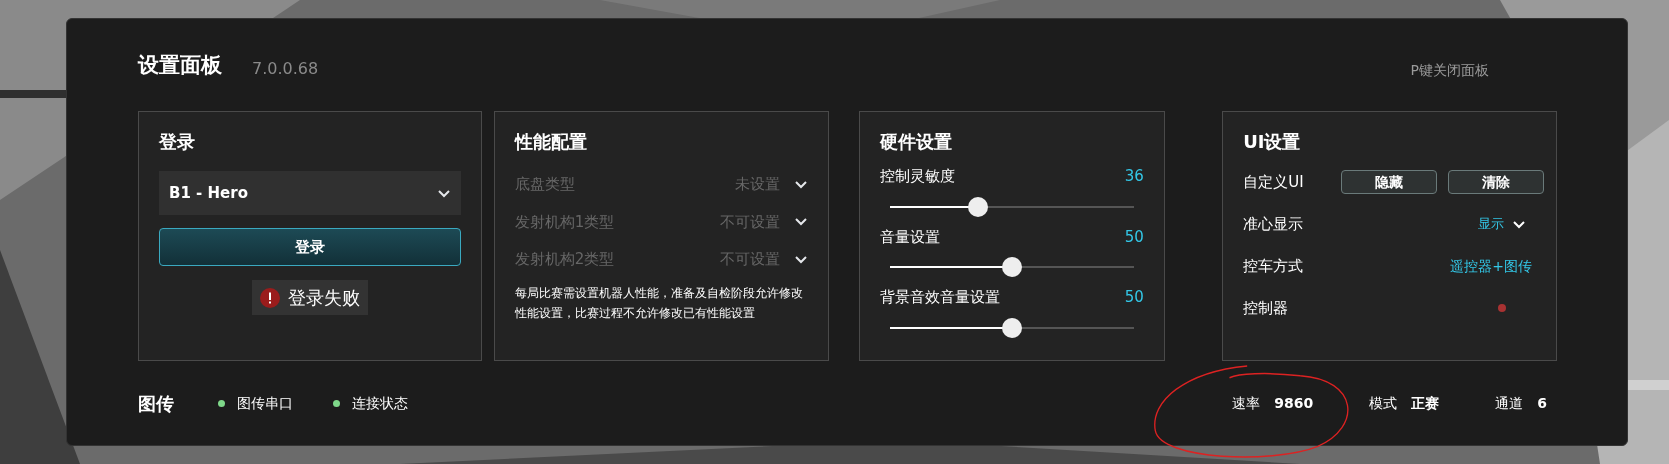 The height and width of the screenshot is (464, 1669). What do you see at coordinates (1509, 403) in the screenshot?
I see `stat-label: 通道` at bounding box center [1509, 403].